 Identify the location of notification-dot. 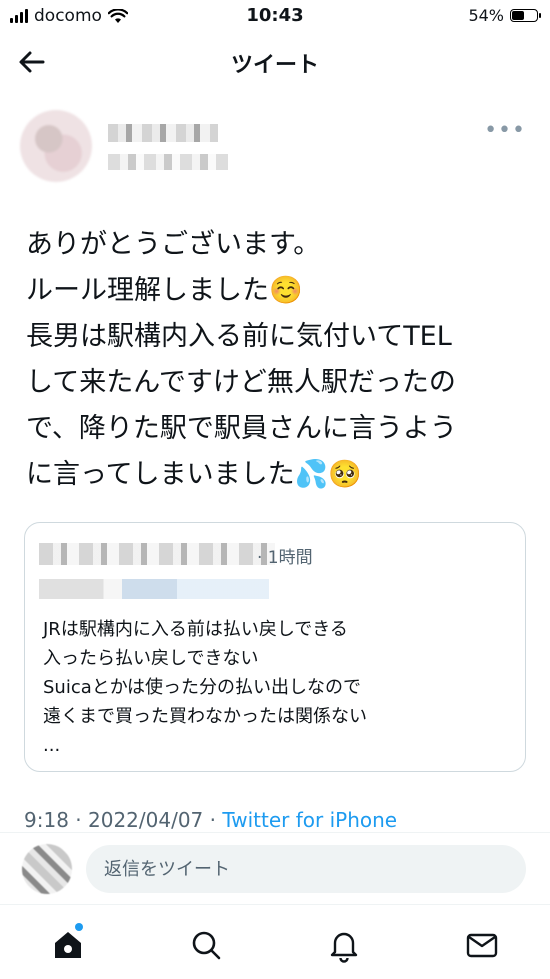
(79, 927).